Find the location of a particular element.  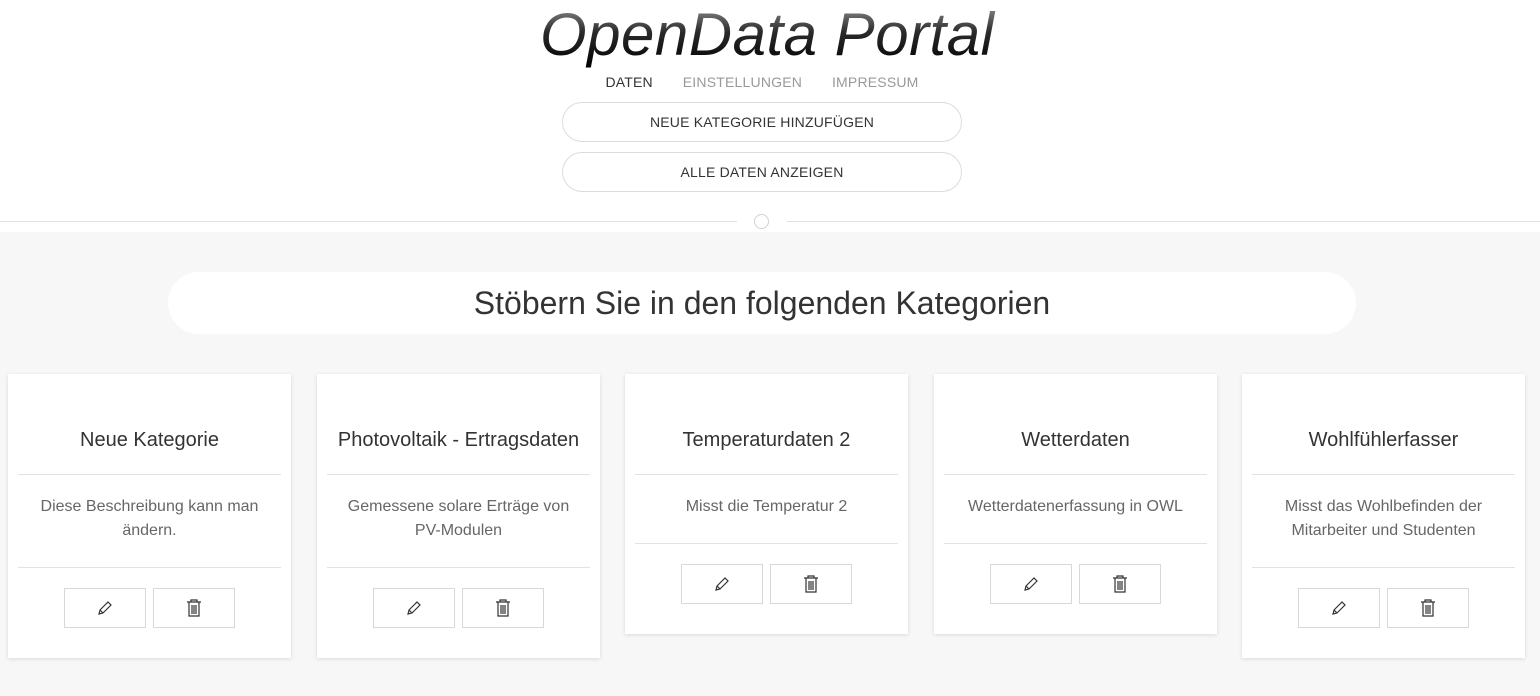

category-description: Wetterdatenerfassung in OWL is located at coordinates (1075, 506).